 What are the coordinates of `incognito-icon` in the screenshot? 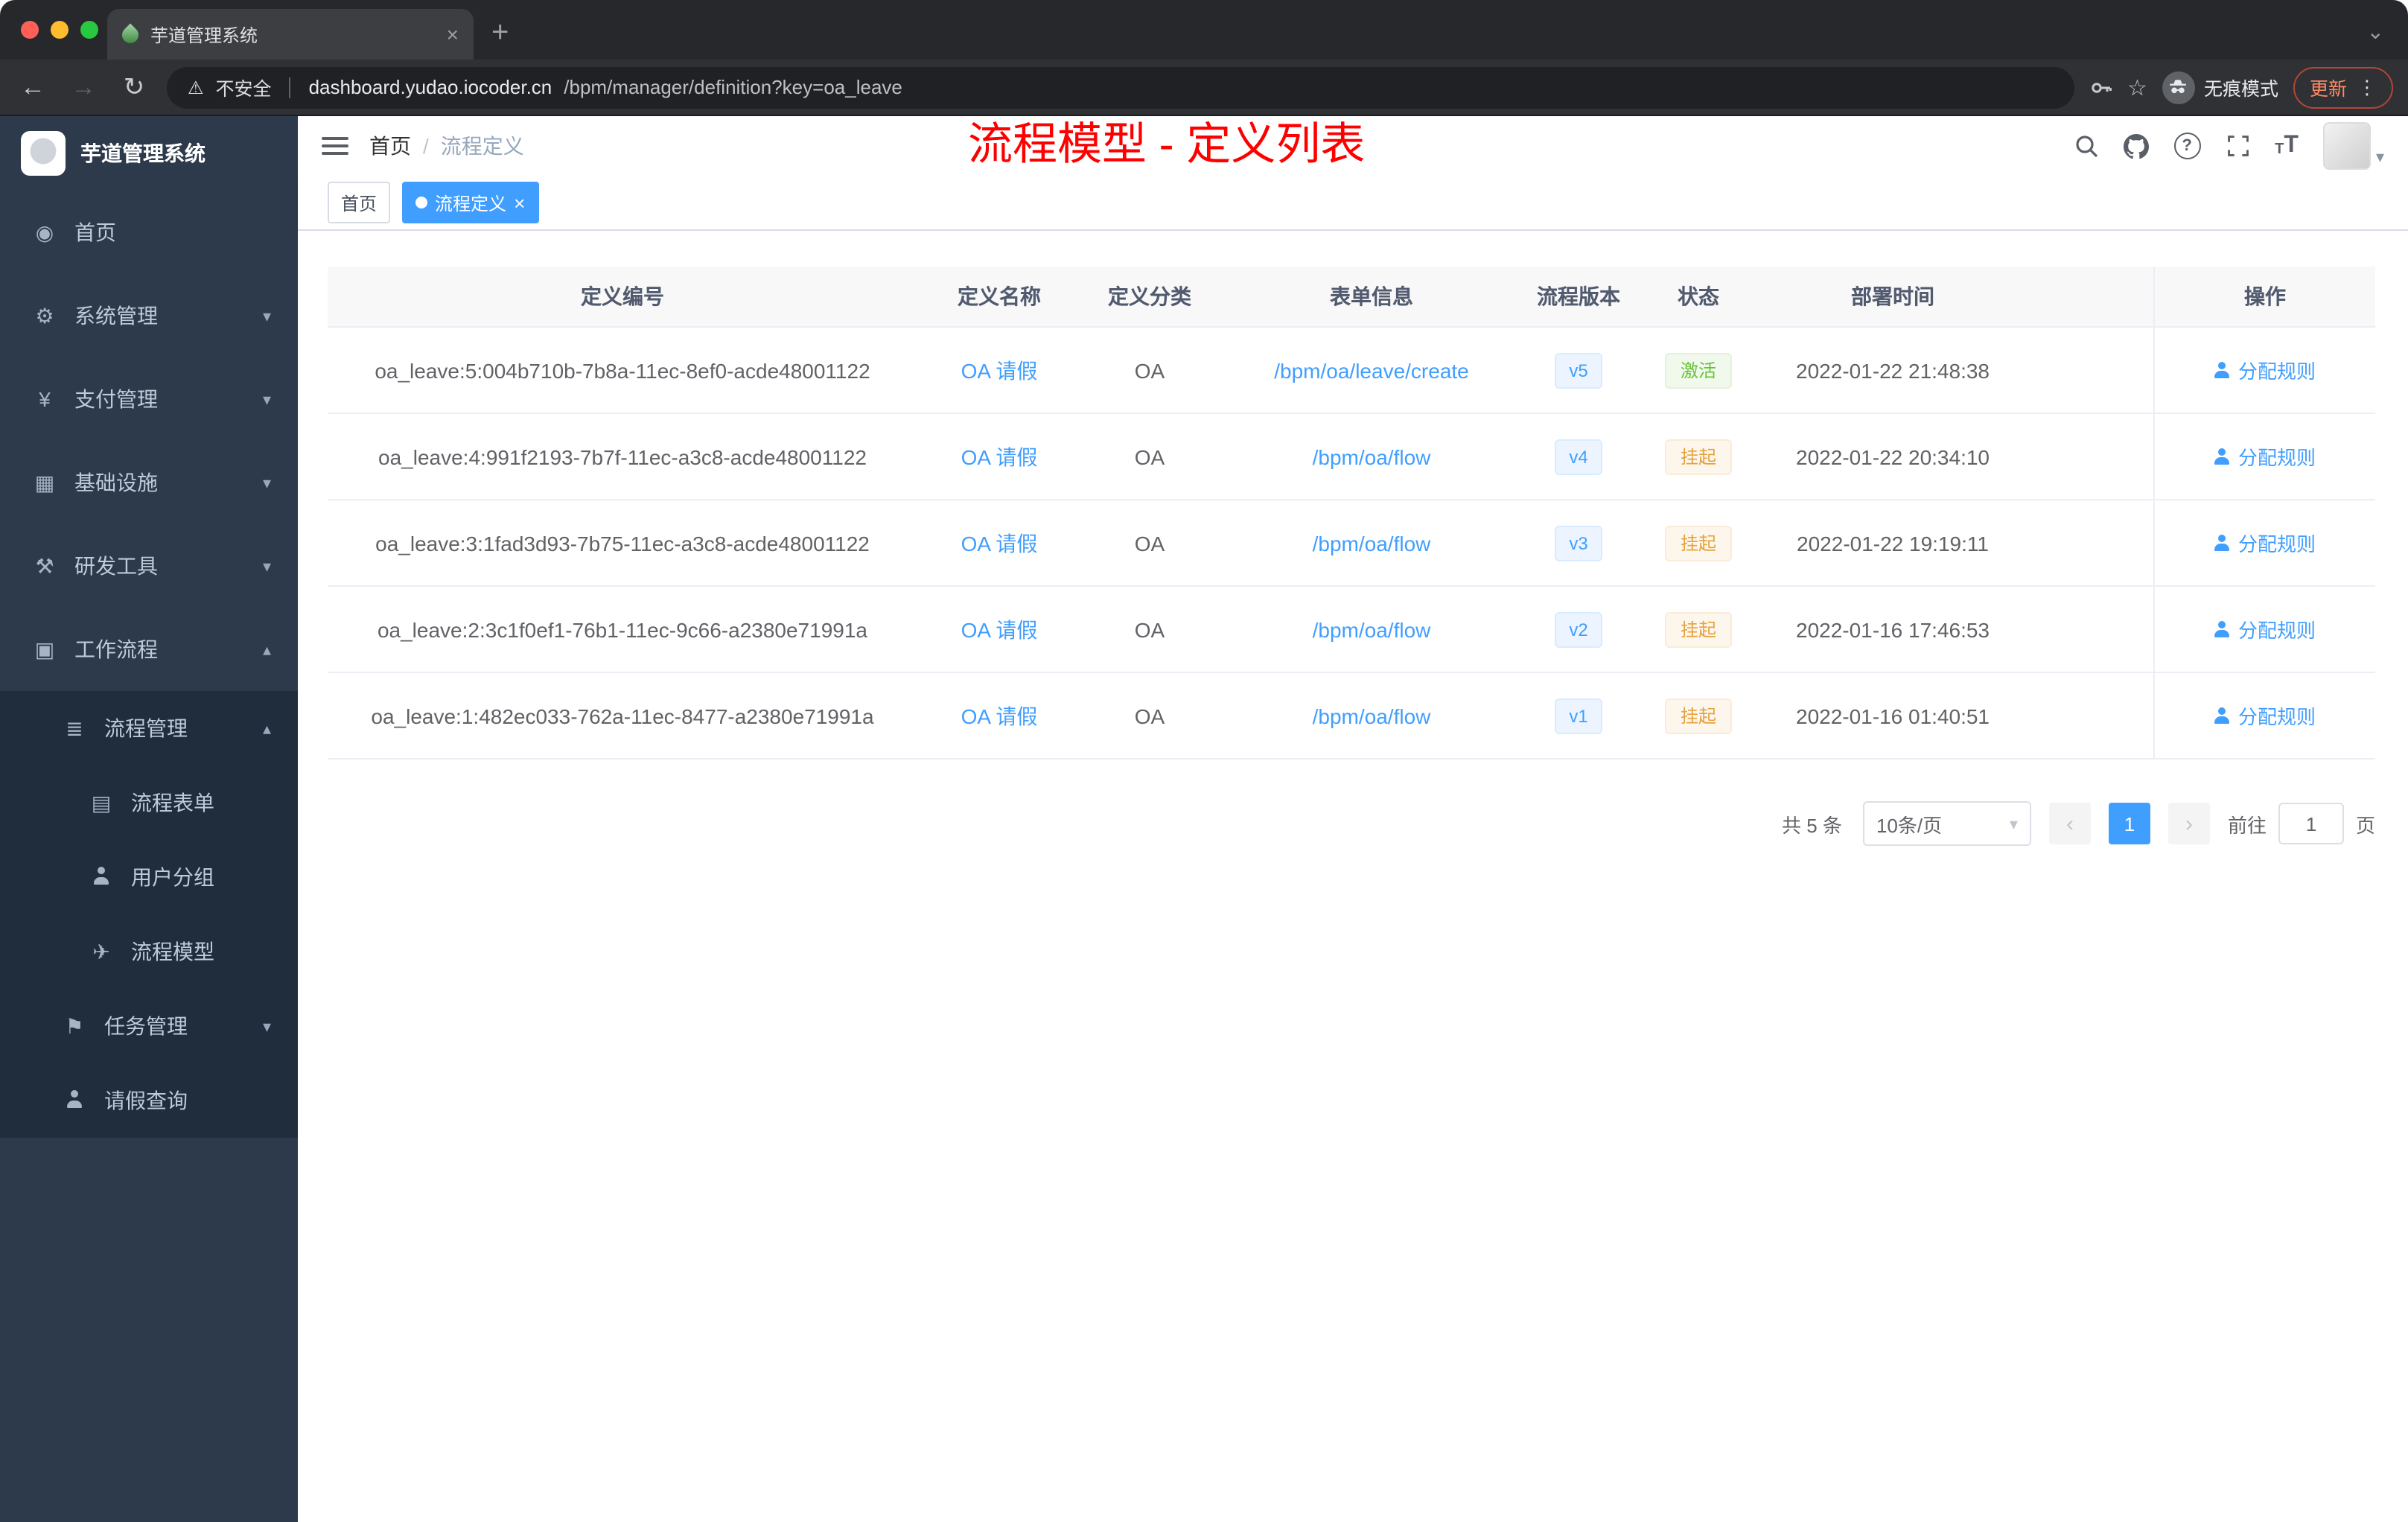 It's located at (2178, 87).